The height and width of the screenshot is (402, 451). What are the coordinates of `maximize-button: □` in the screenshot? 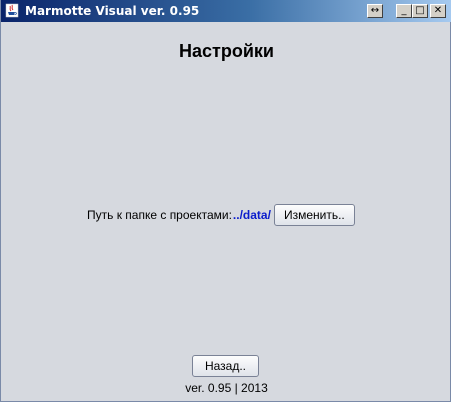 It's located at (420, 11).